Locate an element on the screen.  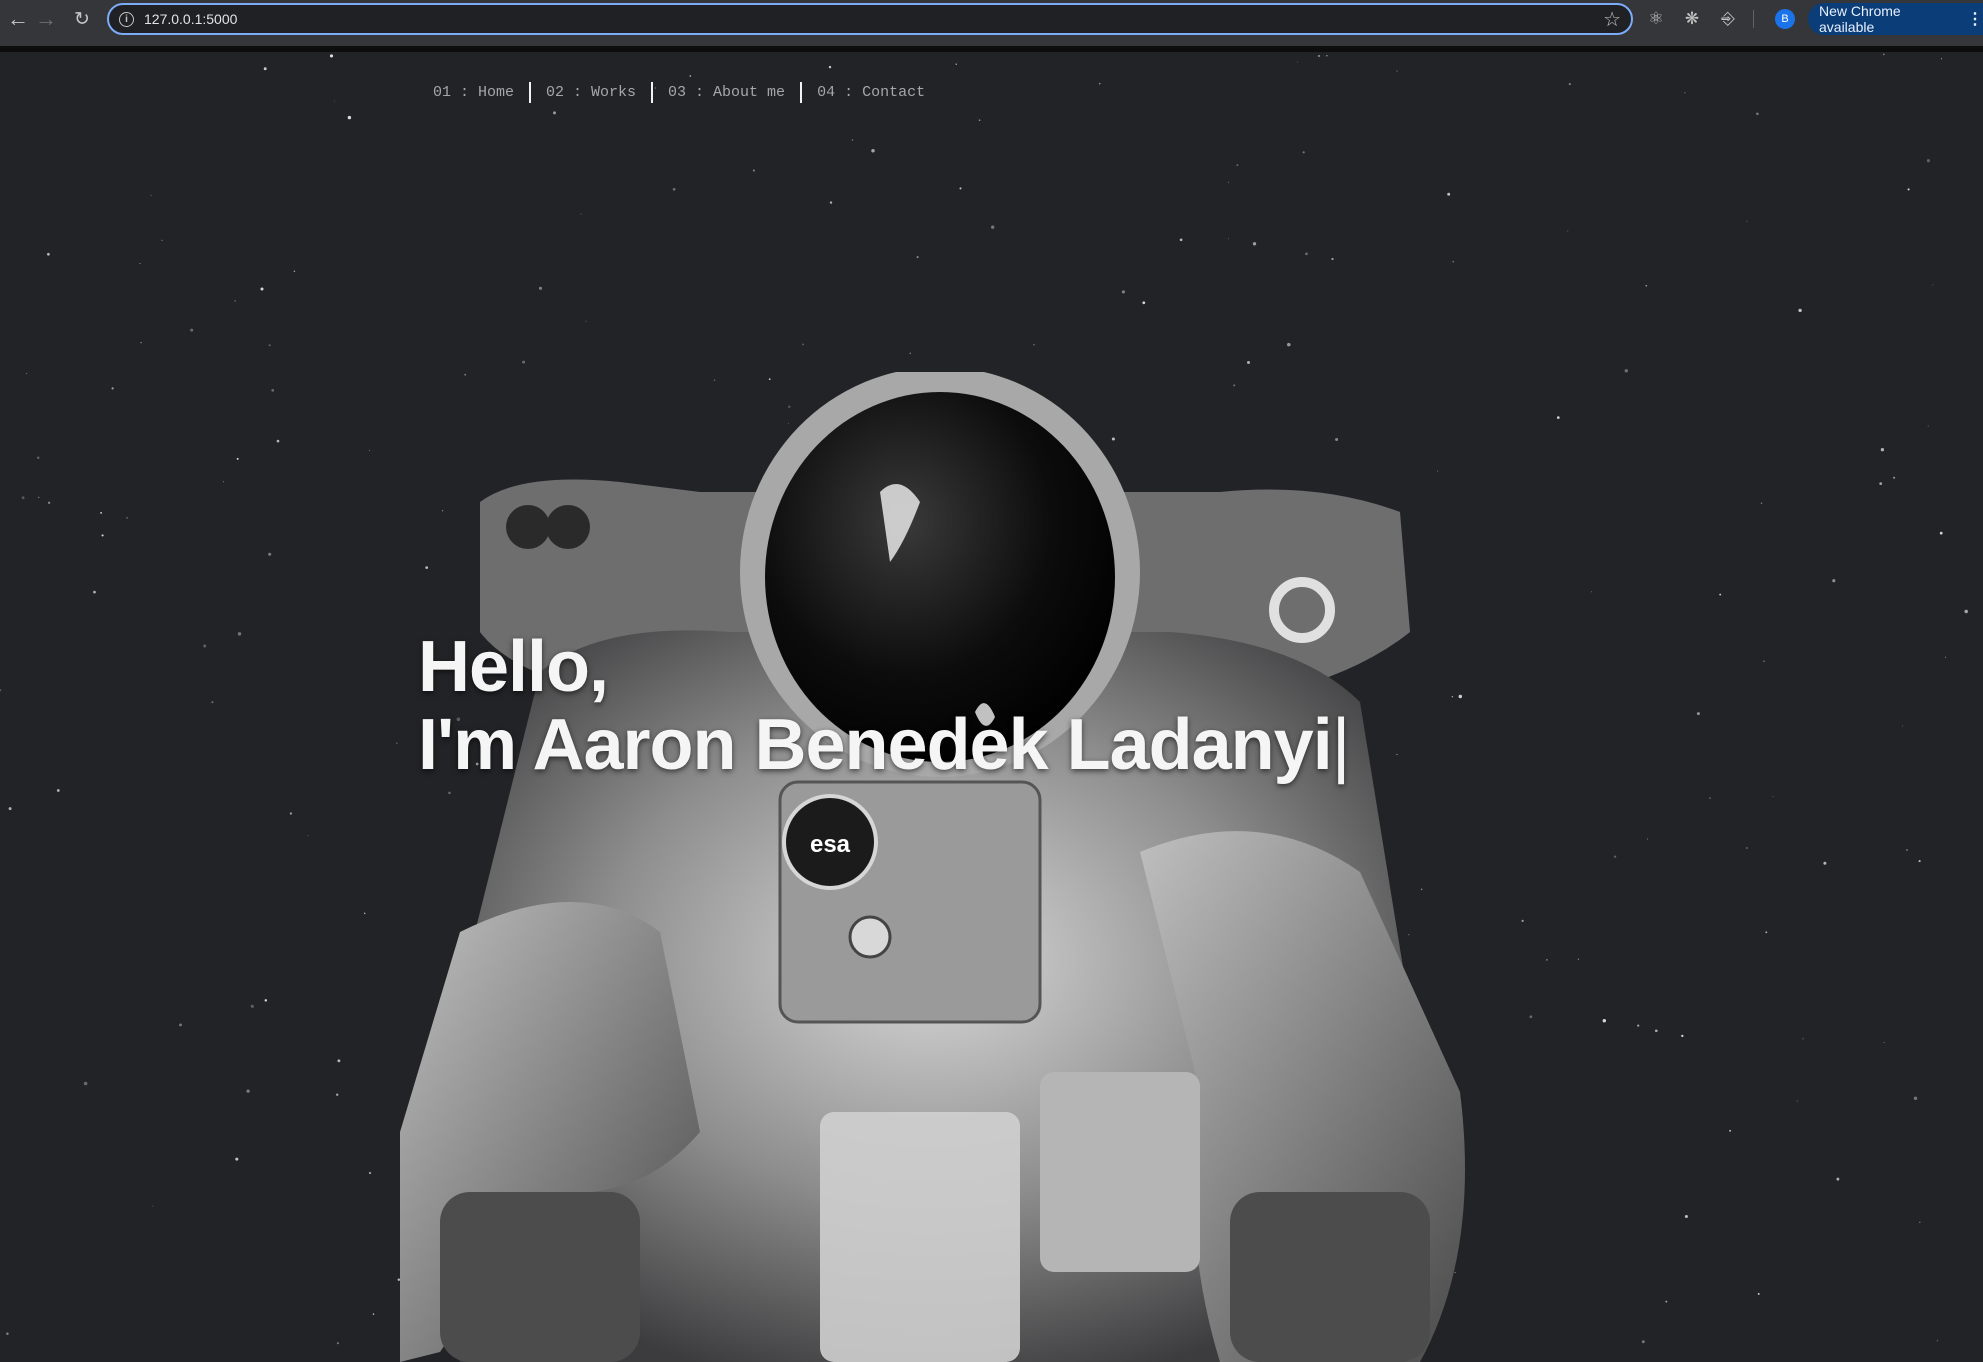
extension-gear-icon: ❋ is located at coordinates (1692, 19).